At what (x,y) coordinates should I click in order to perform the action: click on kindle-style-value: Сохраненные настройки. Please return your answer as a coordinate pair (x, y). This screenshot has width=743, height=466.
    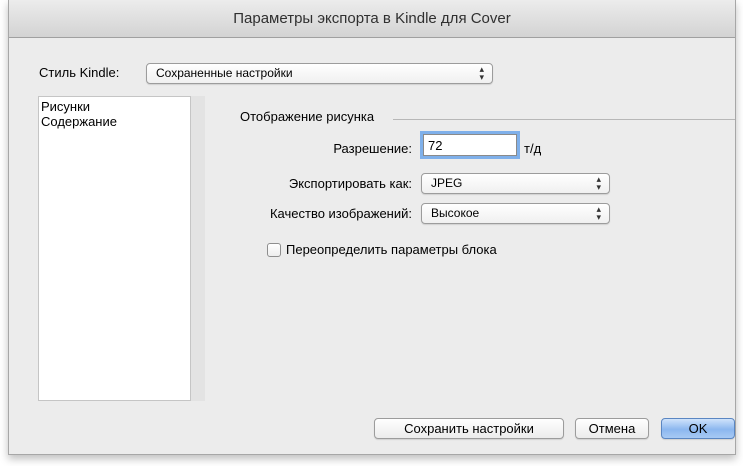
    Looking at the image, I should click on (224, 73).